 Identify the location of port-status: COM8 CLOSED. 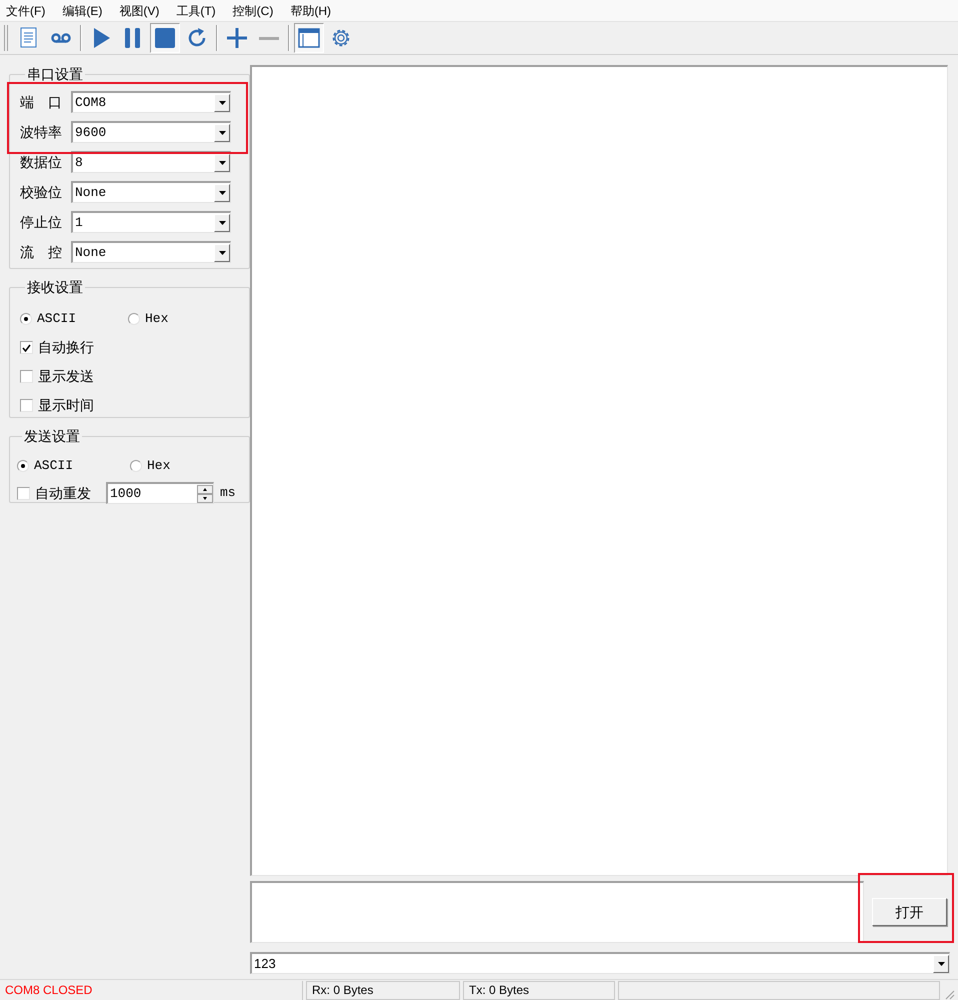
(151, 990).